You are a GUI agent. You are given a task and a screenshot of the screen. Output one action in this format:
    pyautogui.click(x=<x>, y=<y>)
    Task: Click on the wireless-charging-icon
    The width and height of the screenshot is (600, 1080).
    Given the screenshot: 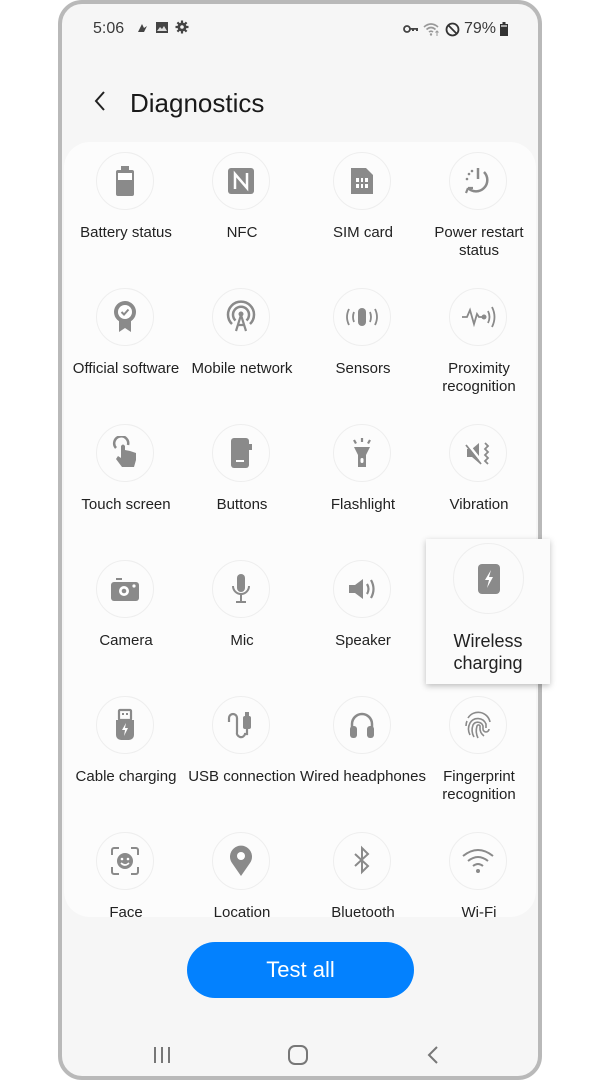 What is the action you would take?
    pyautogui.click(x=489, y=579)
    